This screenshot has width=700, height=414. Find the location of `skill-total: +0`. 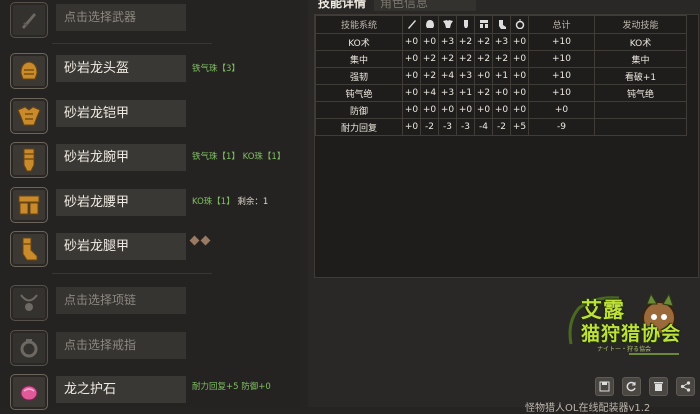

skill-total: +0 is located at coordinates (561, 110).